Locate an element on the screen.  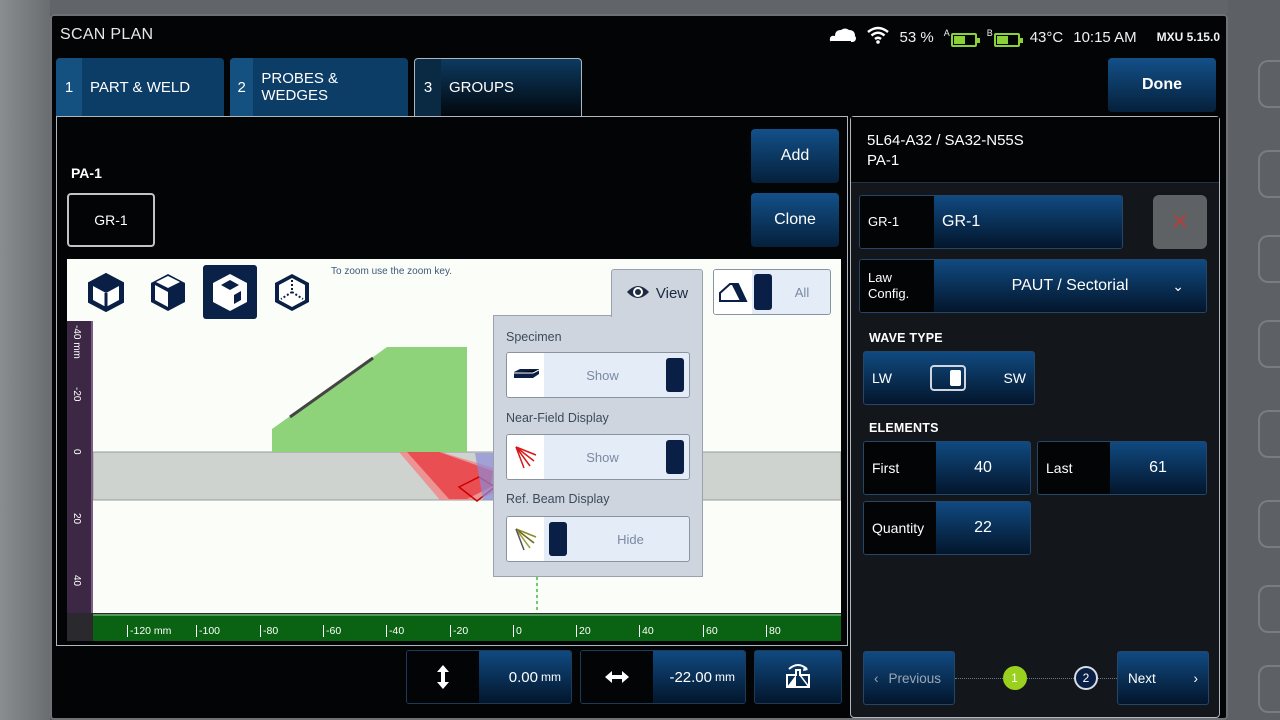
step-2-indicator: 2 is located at coordinates (1086, 678).